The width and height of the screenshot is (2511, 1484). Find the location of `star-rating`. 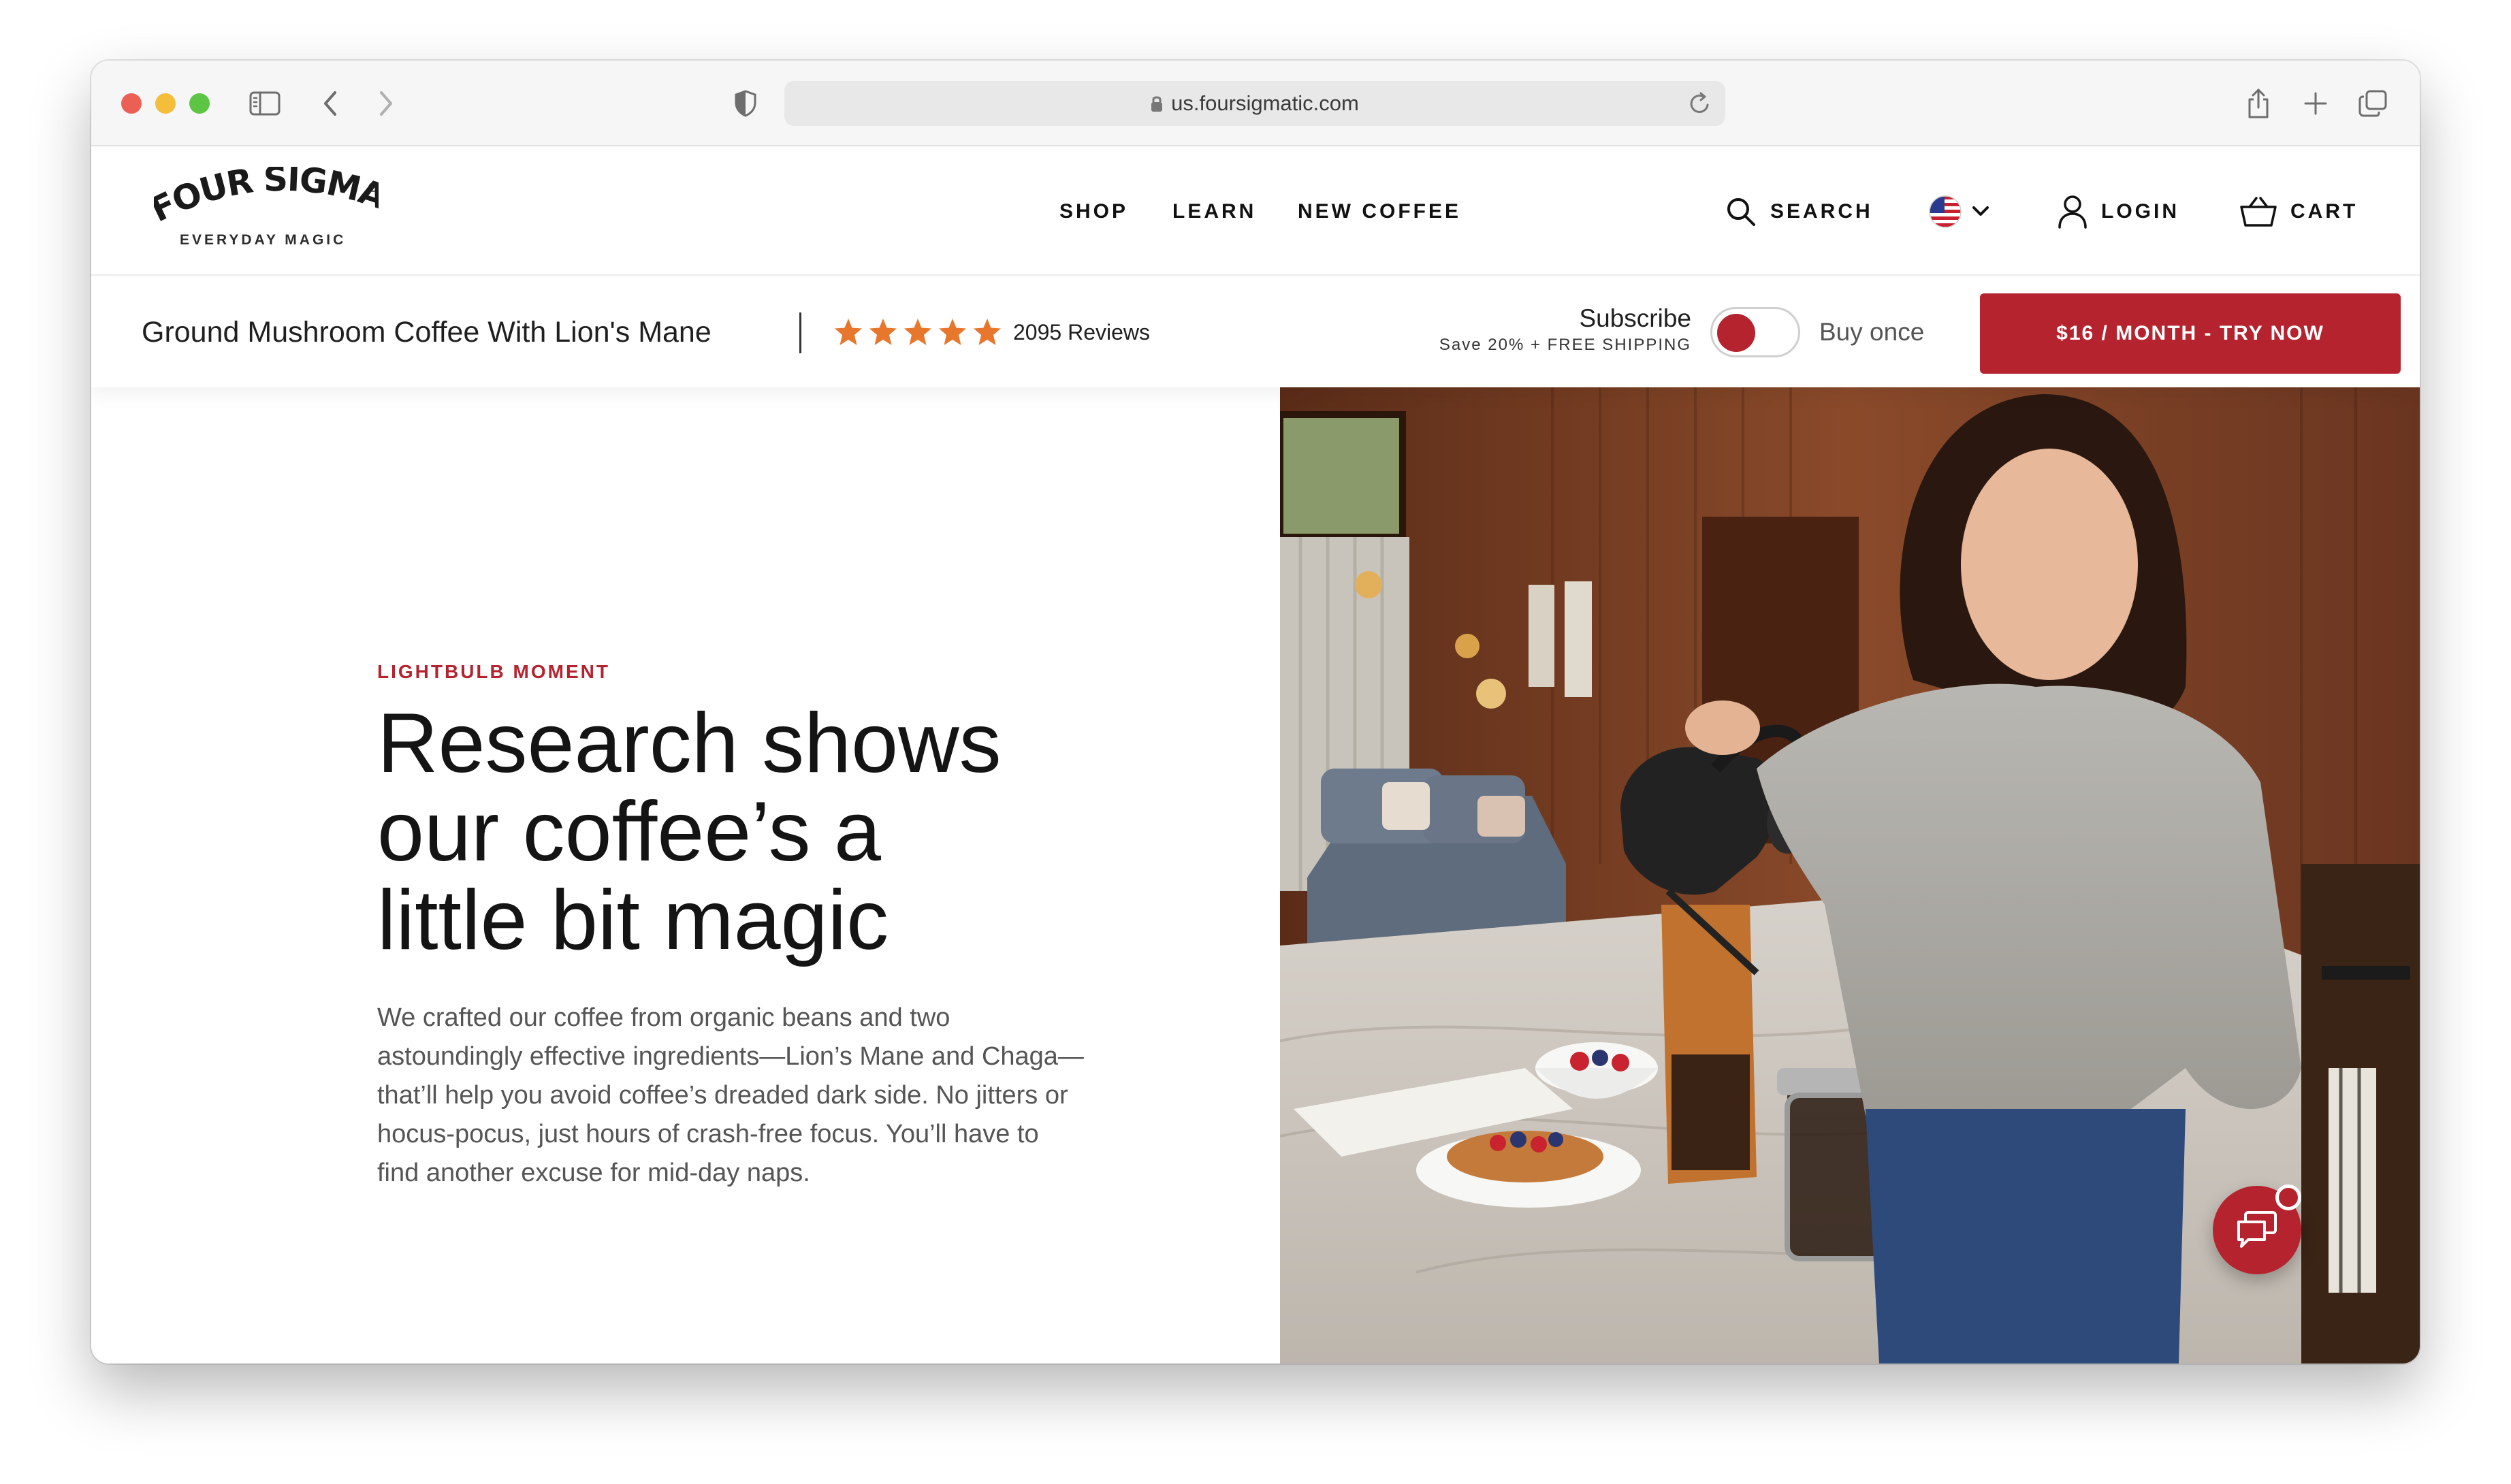

star-rating is located at coordinates (920, 332).